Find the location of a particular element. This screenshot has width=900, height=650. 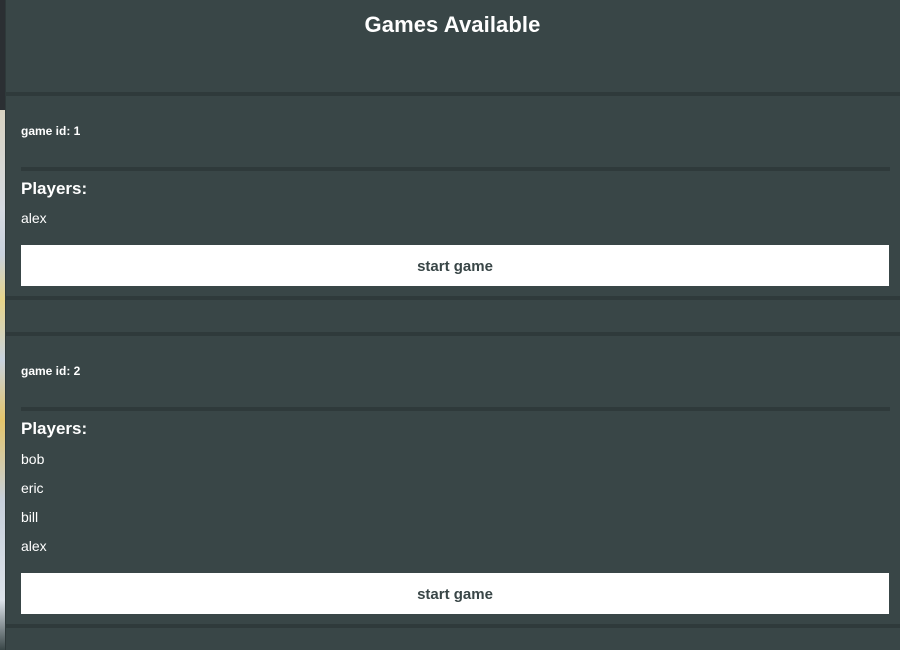

player-name: bob is located at coordinates (33, 459).